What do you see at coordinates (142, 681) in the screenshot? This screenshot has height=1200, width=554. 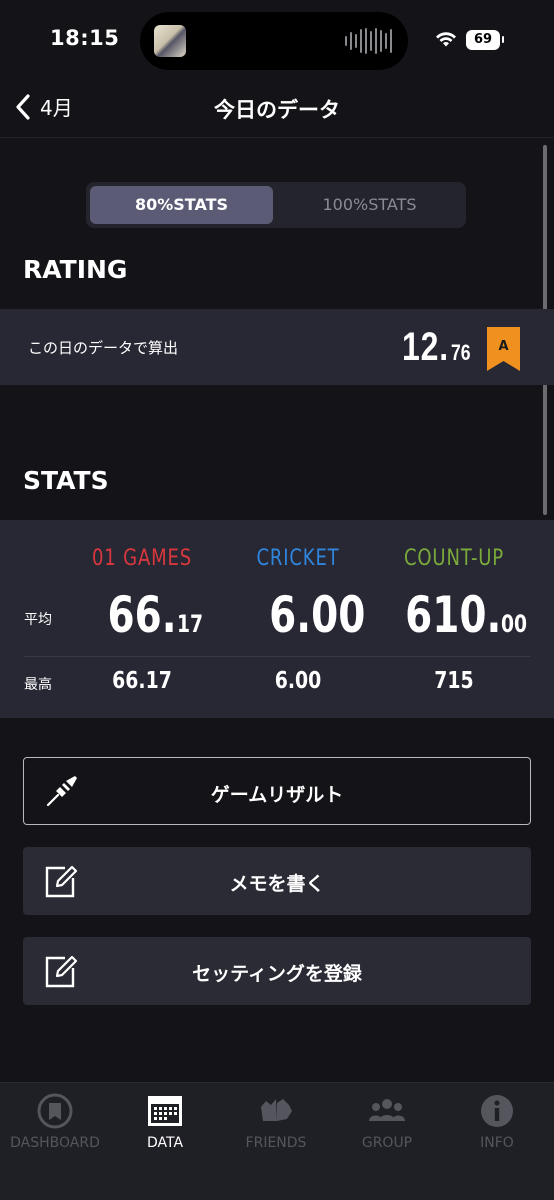 I see `max-01-games: 66.17` at bounding box center [142, 681].